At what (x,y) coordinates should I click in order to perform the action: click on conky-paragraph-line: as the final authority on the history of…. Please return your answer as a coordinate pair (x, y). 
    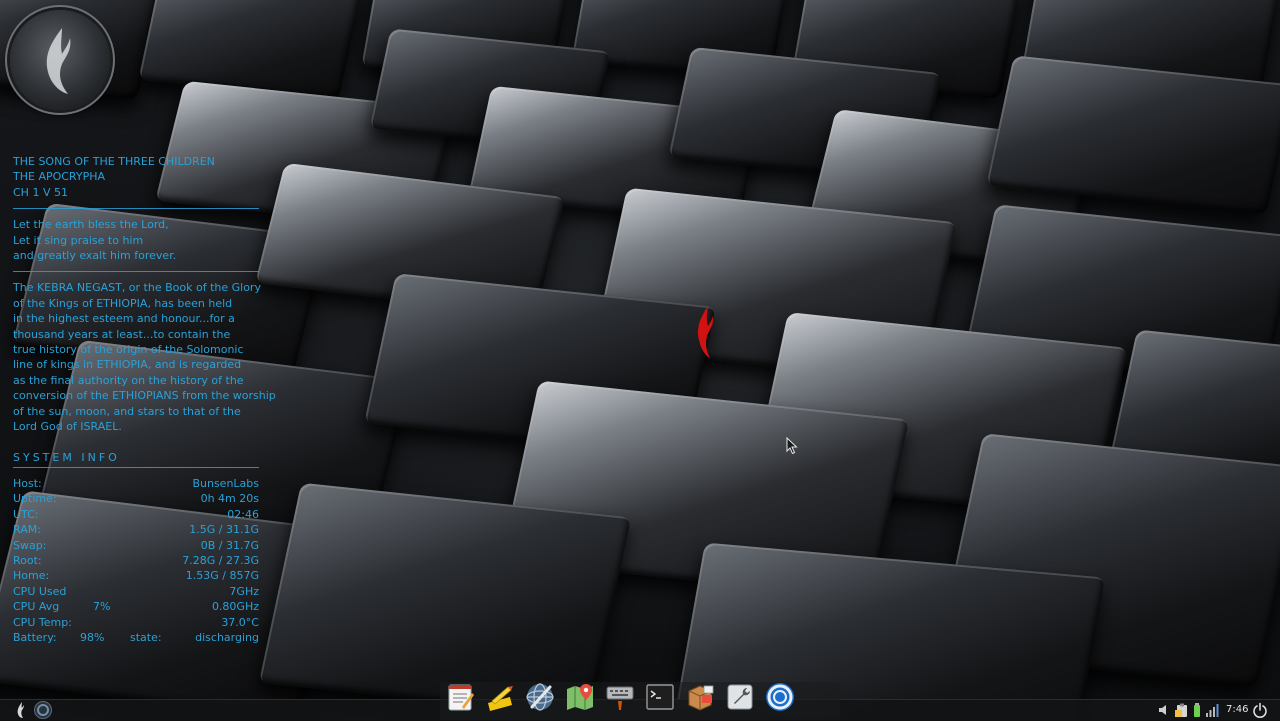
    Looking at the image, I should click on (128, 380).